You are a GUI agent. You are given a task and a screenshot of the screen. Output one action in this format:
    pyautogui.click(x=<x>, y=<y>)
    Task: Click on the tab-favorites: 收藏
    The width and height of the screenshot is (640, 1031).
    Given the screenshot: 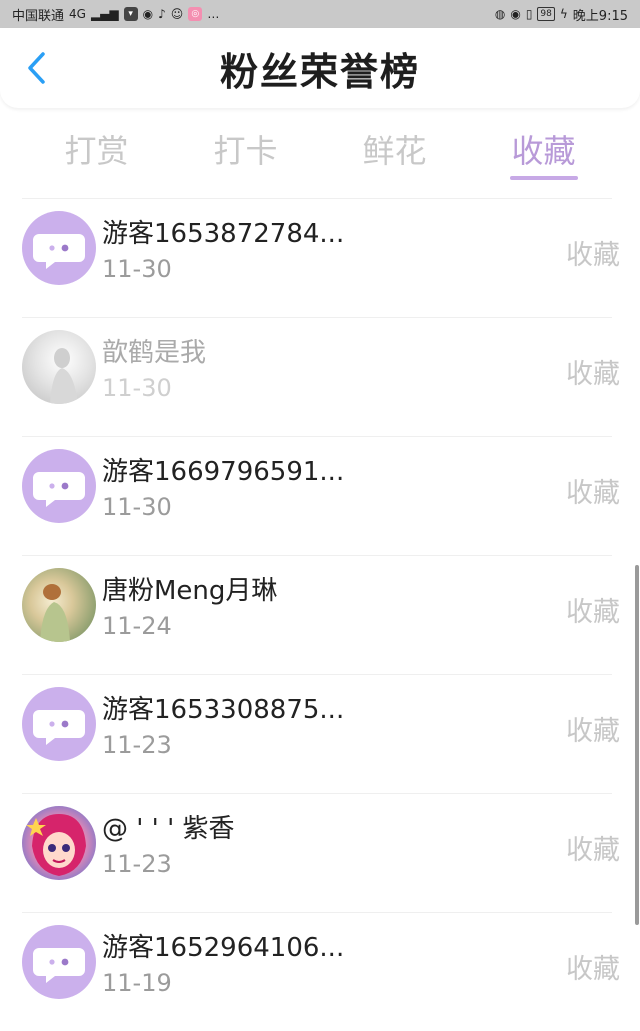 What is the action you would take?
    pyautogui.click(x=544, y=150)
    